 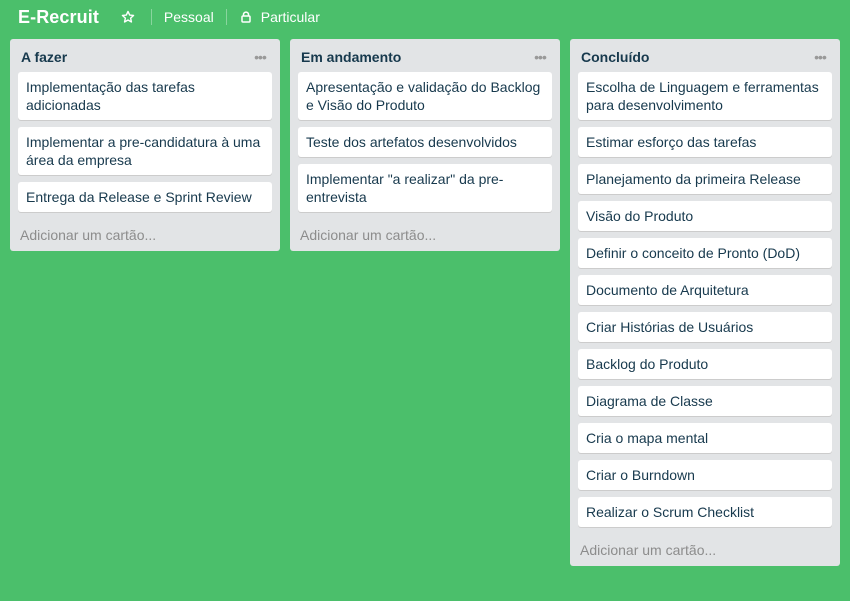 I want to click on card: Documento de Arquitetura, so click(x=705, y=290).